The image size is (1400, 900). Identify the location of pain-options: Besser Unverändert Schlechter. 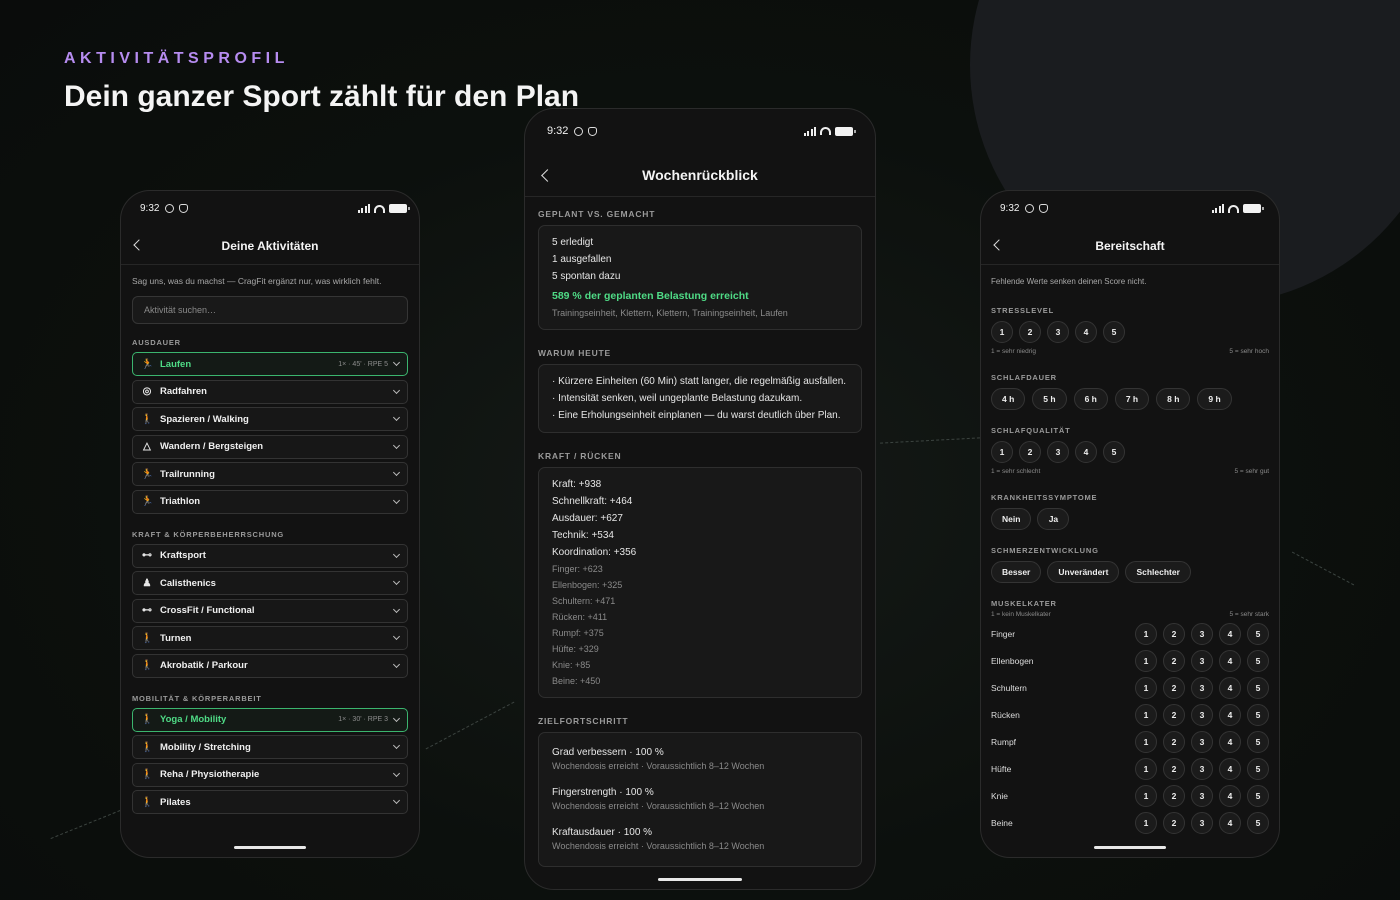
(1130, 572).